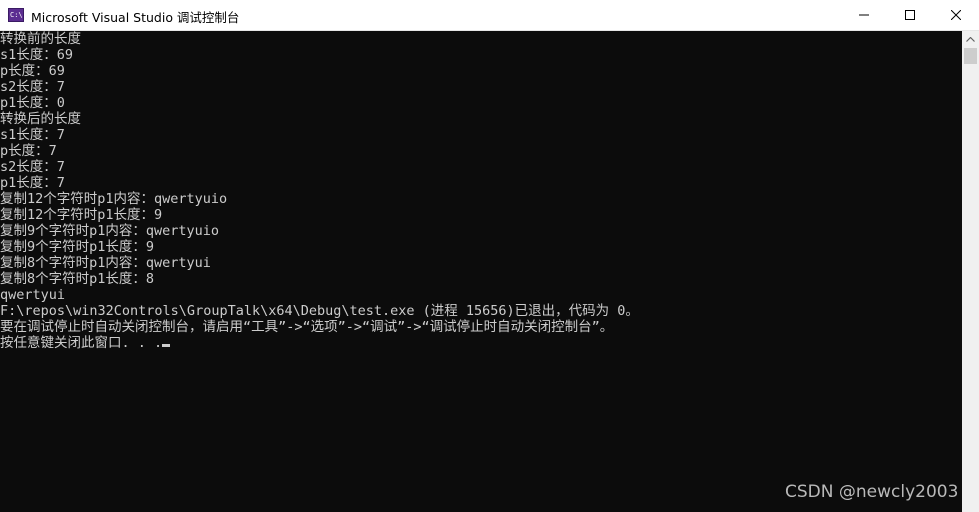 Image resolution: width=979 pixels, height=512 pixels. I want to click on minimize-button, so click(864, 15).